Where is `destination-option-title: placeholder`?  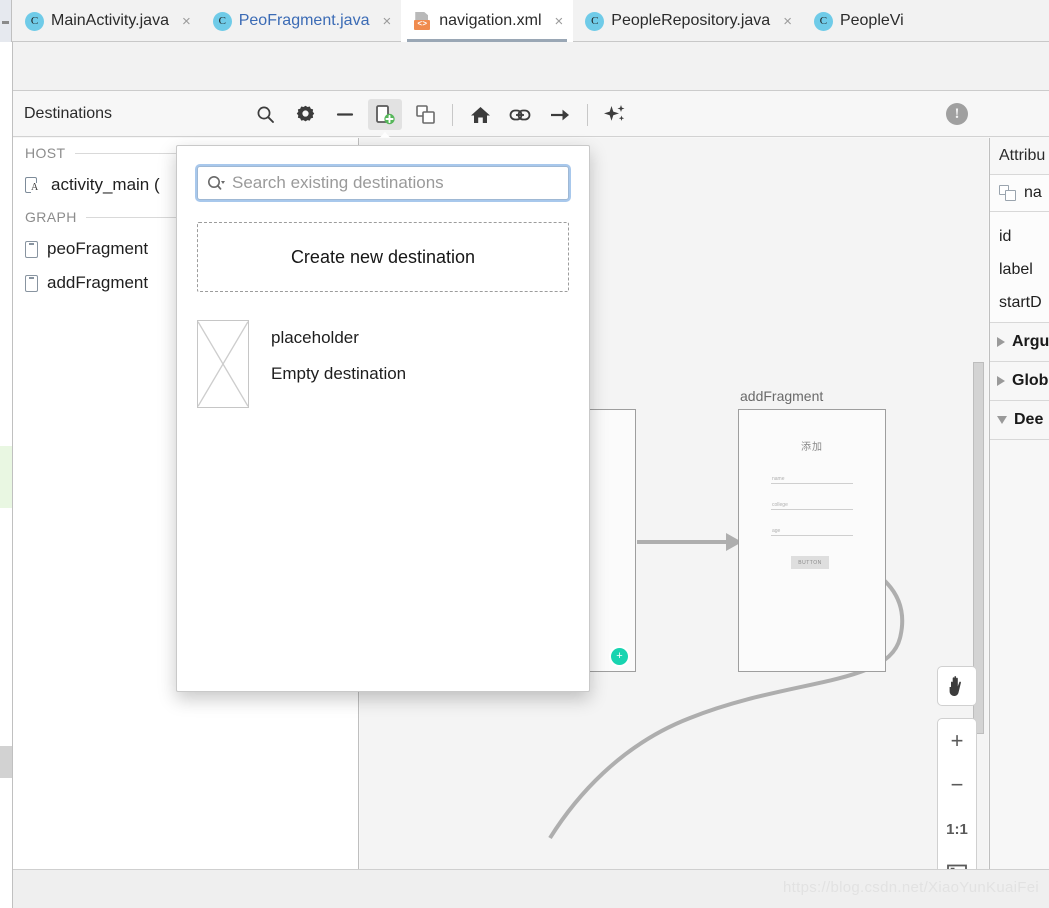 destination-option-title: placeholder is located at coordinates (315, 337).